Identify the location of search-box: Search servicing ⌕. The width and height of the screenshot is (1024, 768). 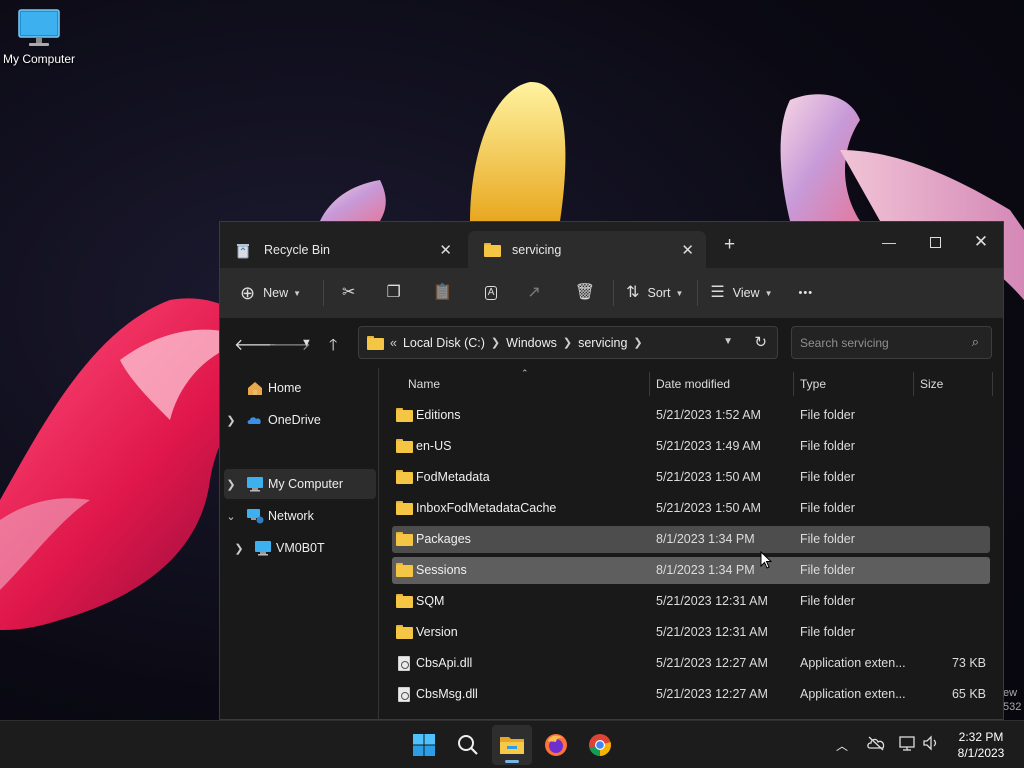
(891, 342).